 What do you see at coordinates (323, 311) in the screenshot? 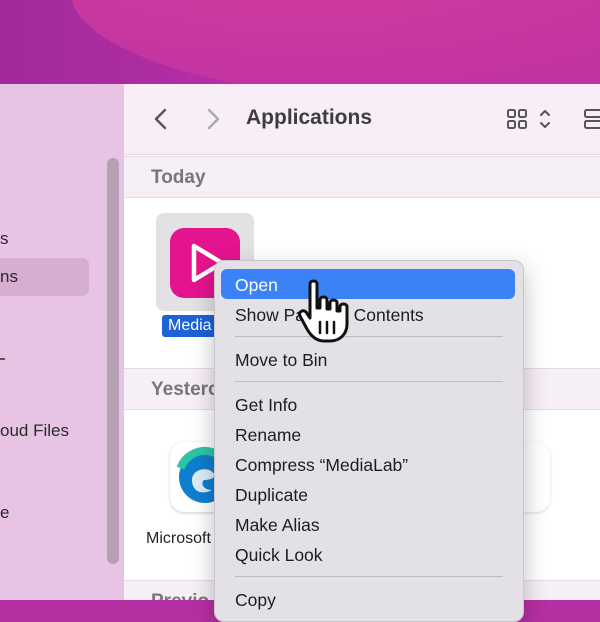
I see `hand-pointer-cursor-icon` at bounding box center [323, 311].